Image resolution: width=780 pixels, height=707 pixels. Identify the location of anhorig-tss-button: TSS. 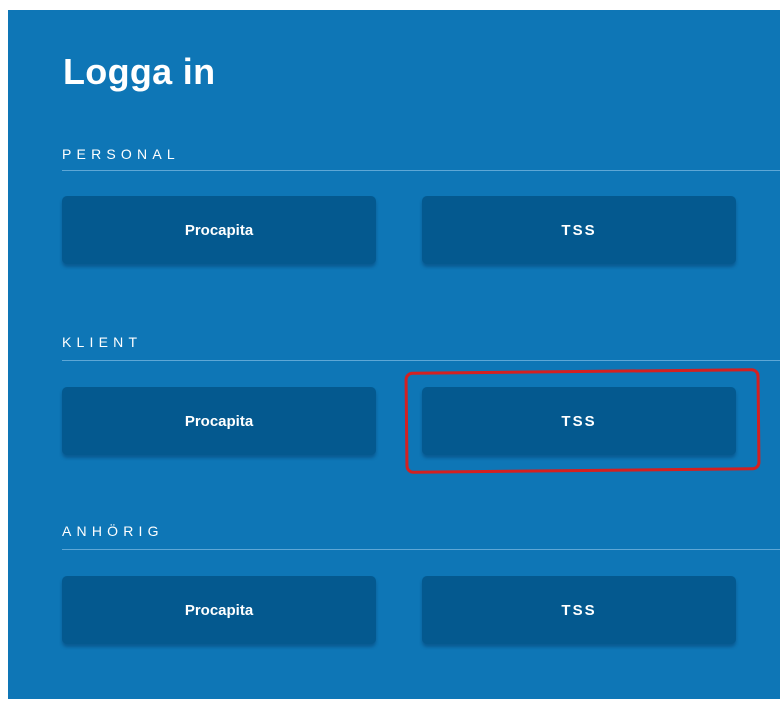
(579, 610).